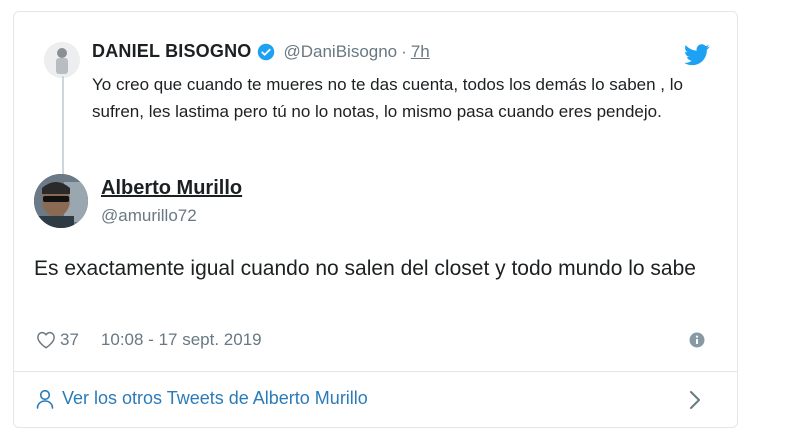 This screenshot has height=440, width=800. Describe the element at coordinates (171, 201) in the screenshot. I see `author-block: Alberto Murillo @amurillo72` at that location.